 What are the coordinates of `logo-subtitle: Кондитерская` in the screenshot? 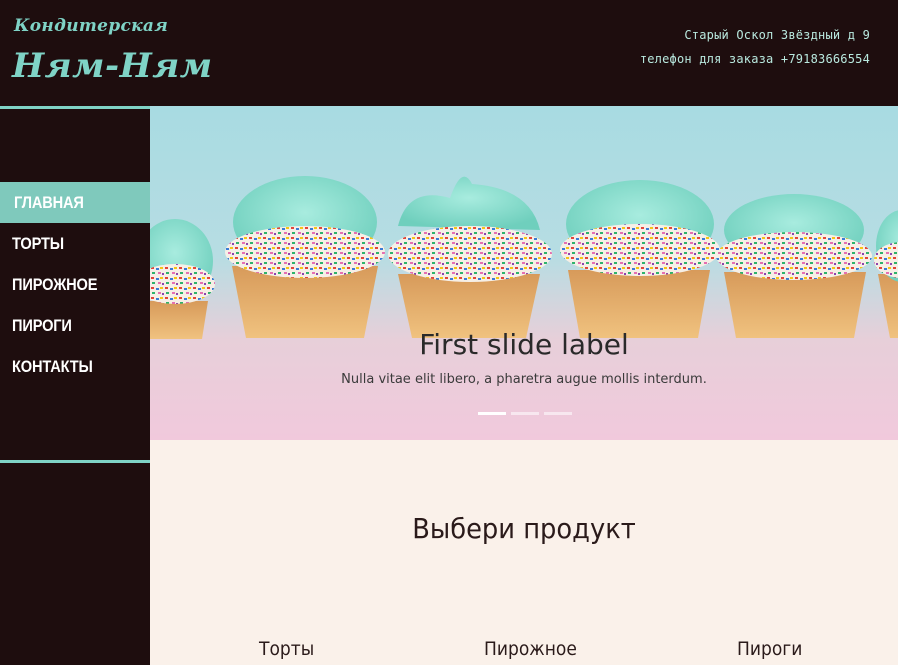 It's located at (91, 26).